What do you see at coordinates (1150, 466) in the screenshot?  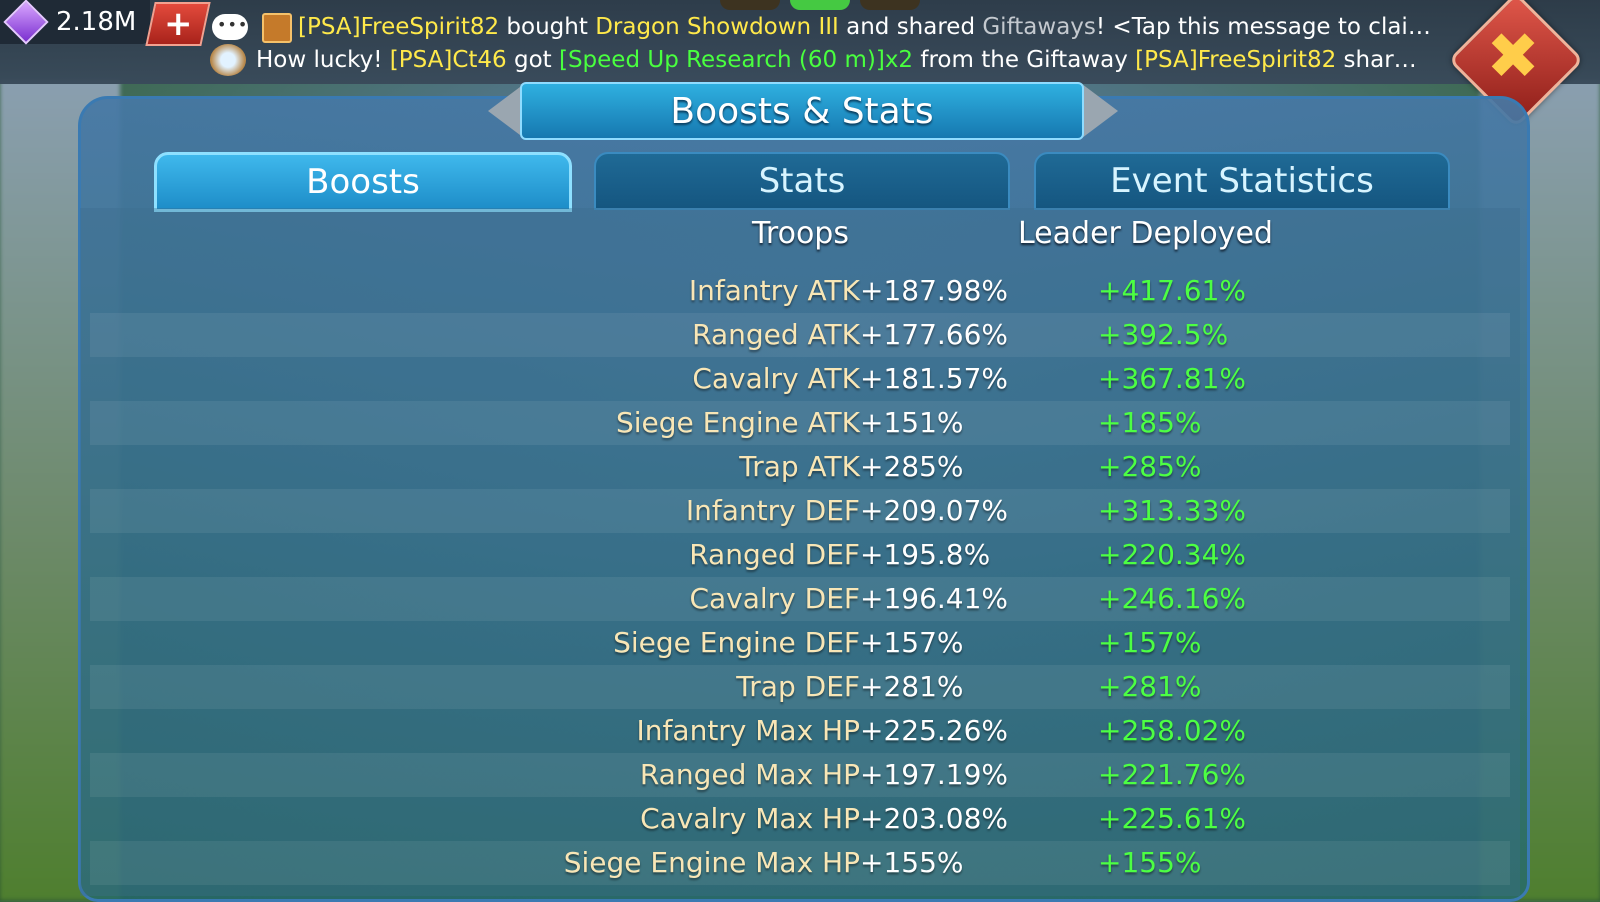 I see `stat-leader-value: +285%` at bounding box center [1150, 466].